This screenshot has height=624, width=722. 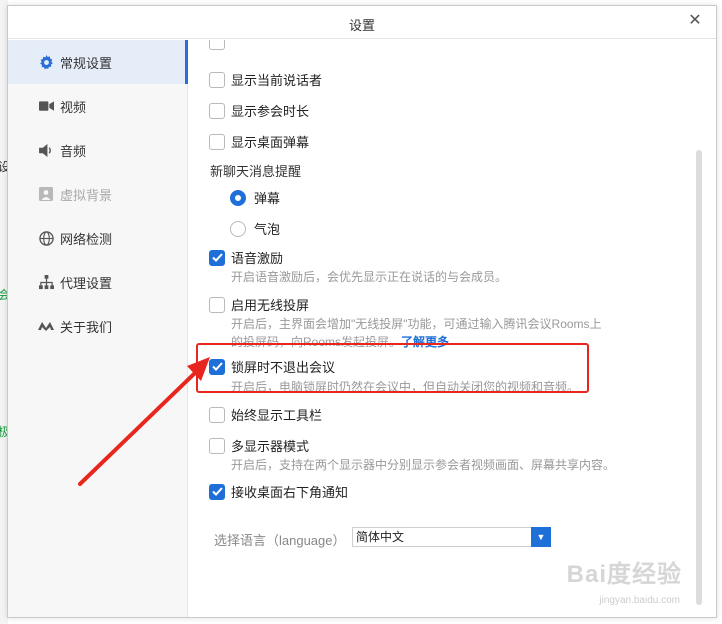 What do you see at coordinates (270, 142) in the screenshot?
I see `setting-label: 显示桌面弹幕` at bounding box center [270, 142].